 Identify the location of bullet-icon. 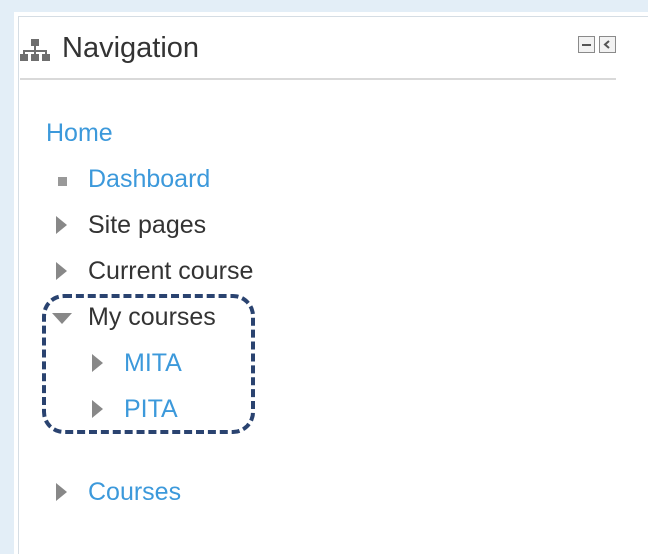
(62, 181).